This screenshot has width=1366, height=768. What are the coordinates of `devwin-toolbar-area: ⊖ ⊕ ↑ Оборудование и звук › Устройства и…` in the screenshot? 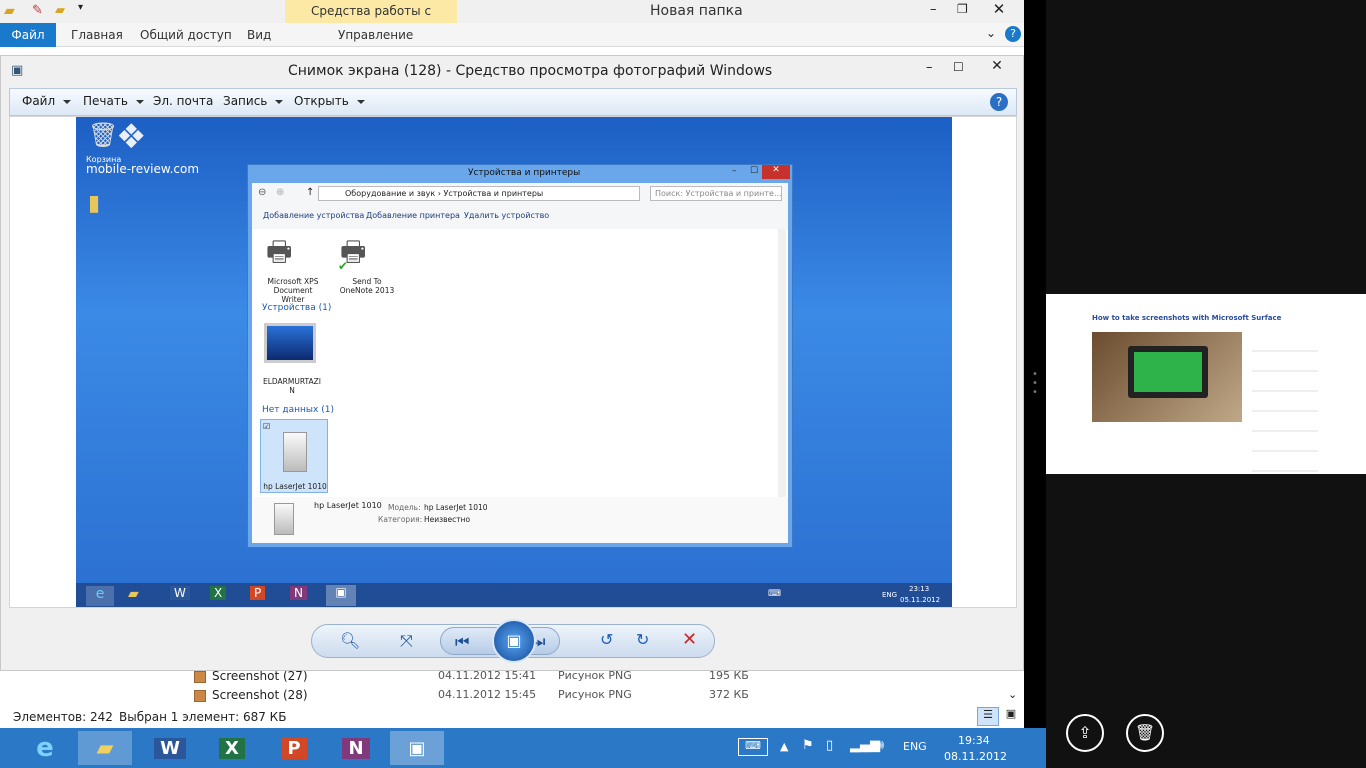 It's located at (520, 206).